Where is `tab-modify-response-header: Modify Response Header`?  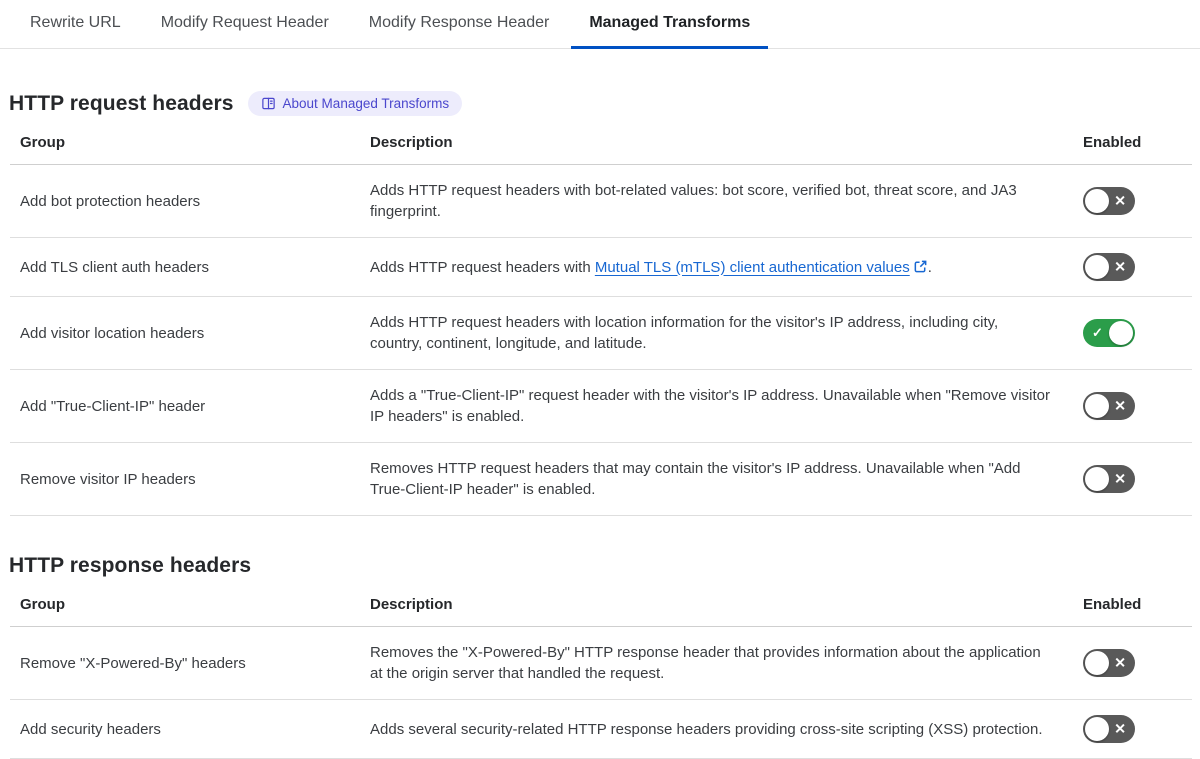
tab-modify-response-header: Modify Response Header is located at coordinates (459, 24).